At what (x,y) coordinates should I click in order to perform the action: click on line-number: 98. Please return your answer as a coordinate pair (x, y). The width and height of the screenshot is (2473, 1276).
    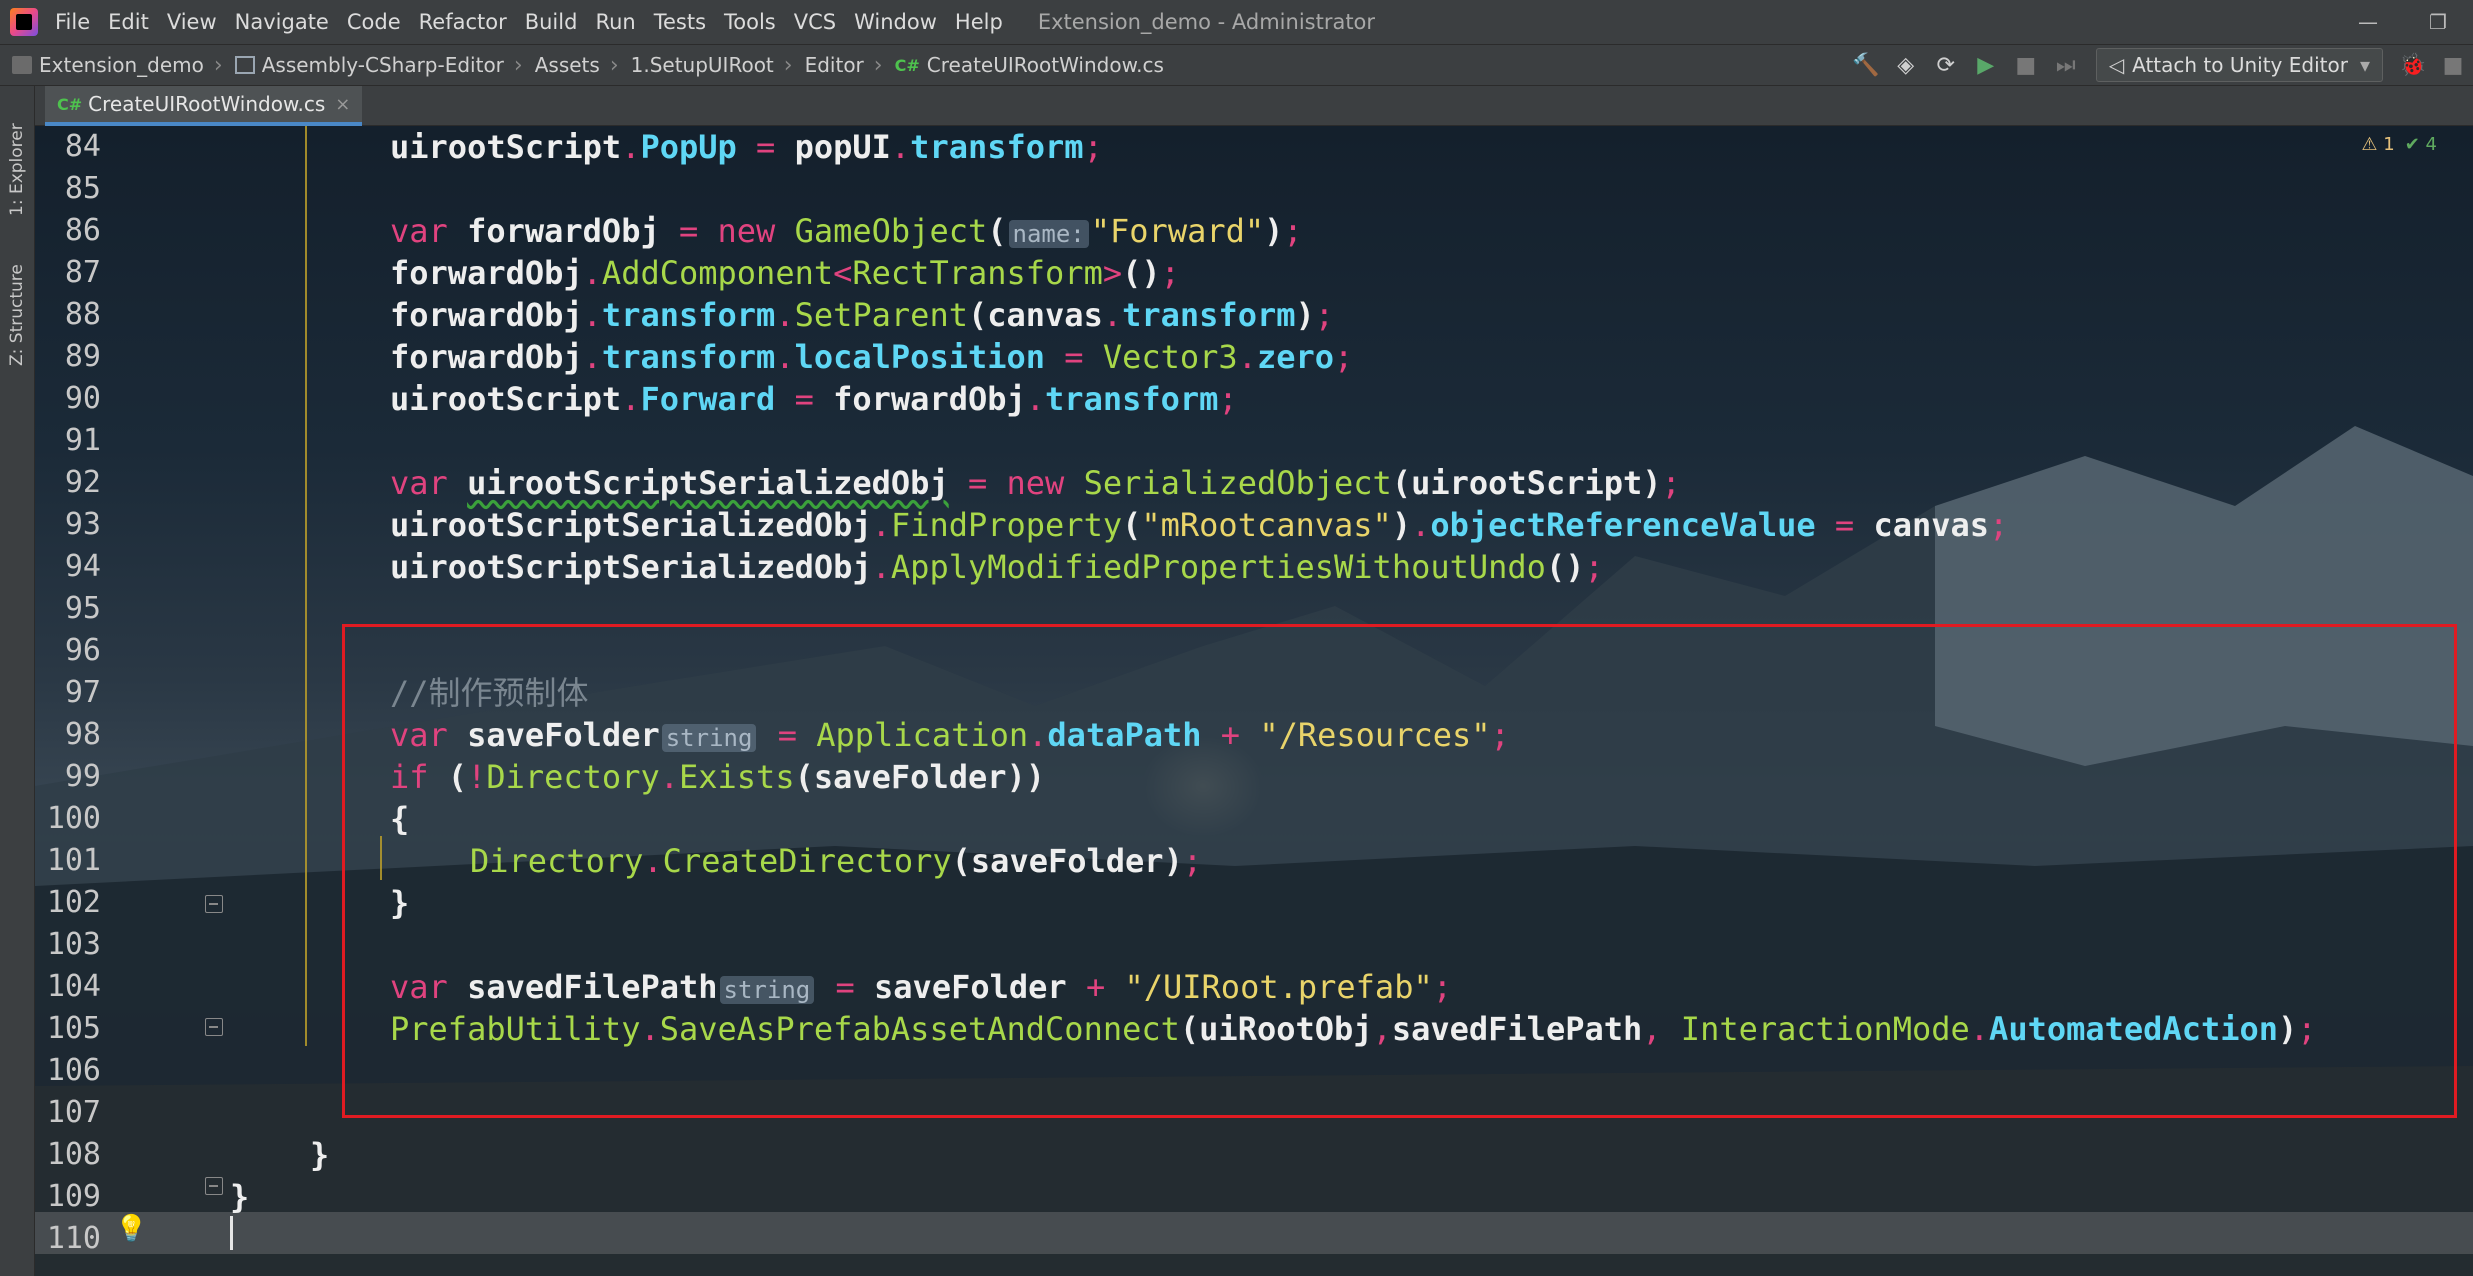
    Looking at the image, I should click on (82, 734).